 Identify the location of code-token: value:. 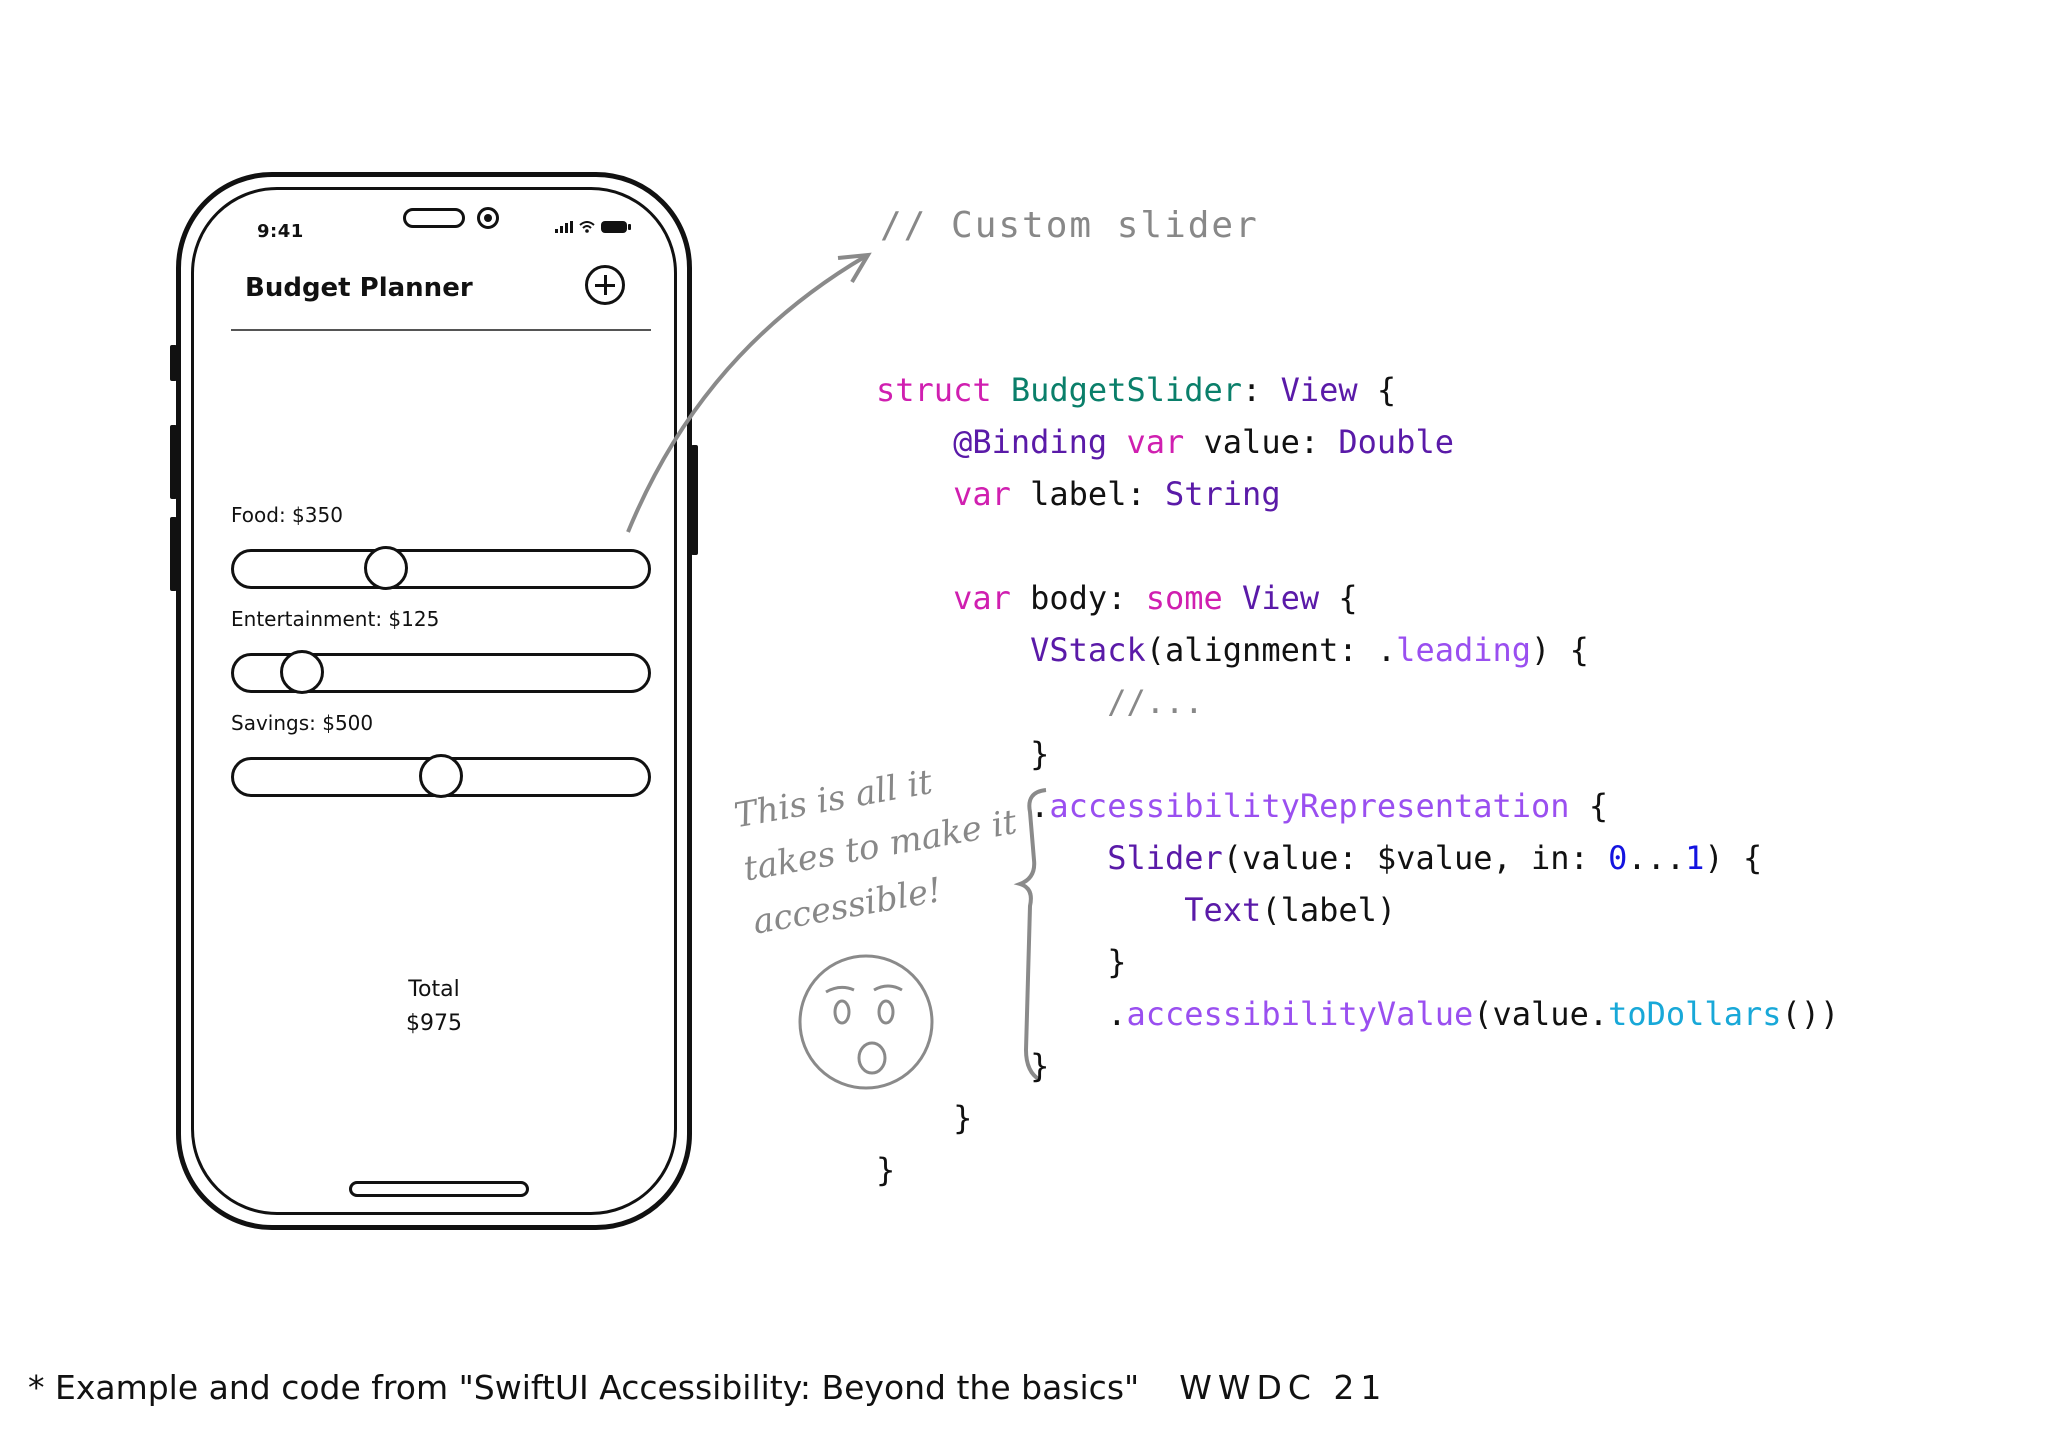
(1261, 442).